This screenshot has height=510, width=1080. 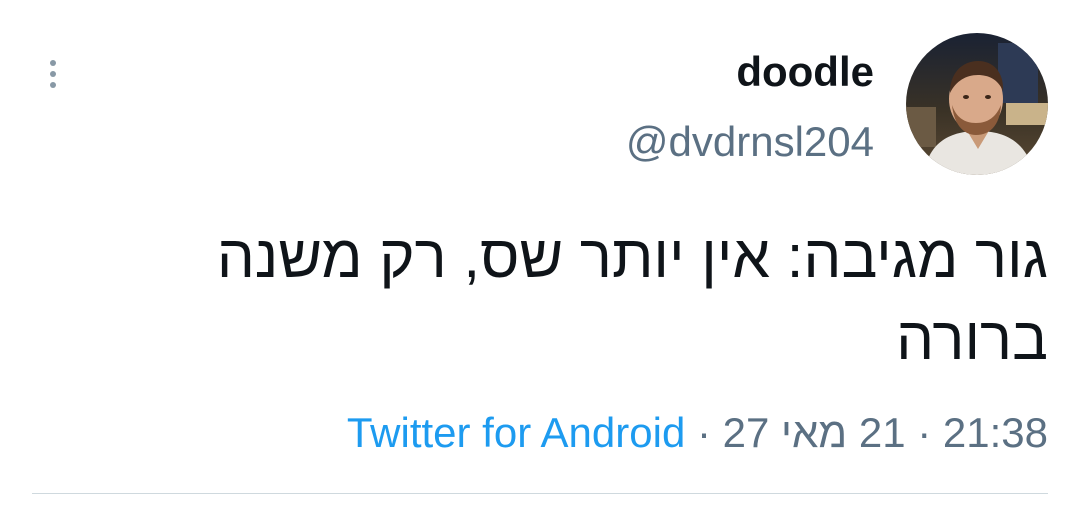 What do you see at coordinates (814, 432) in the screenshot?
I see `tweet-date: 21 מאי 27` at bounding box center [814, 432].